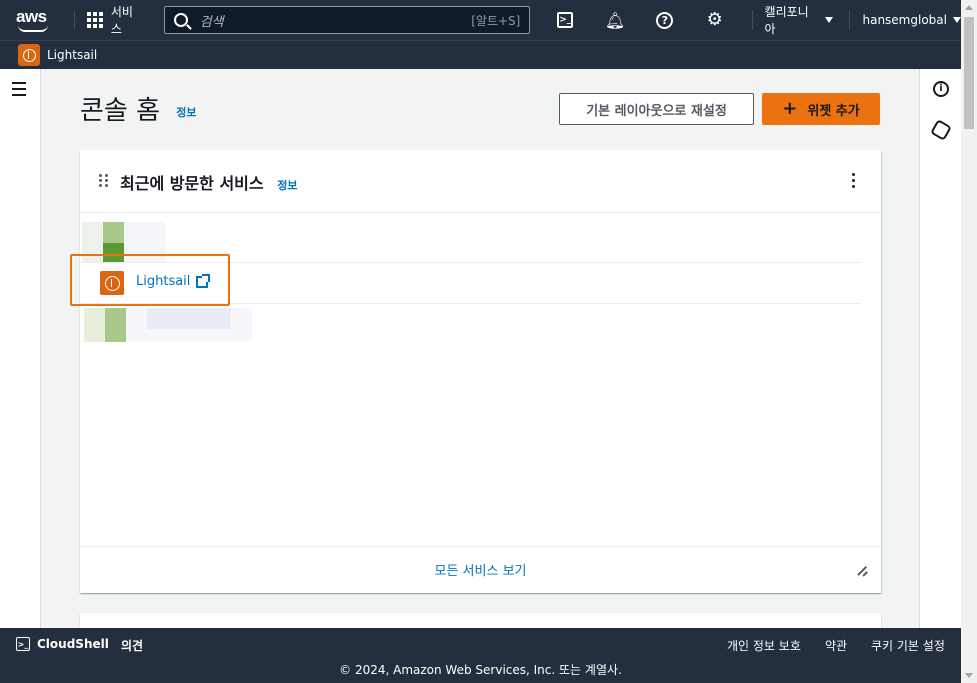 This screenshot has height=683, width=977. Describe the element at coordinates (940, 348) in the screenshot. I see `right-side-panel: i` at that location.